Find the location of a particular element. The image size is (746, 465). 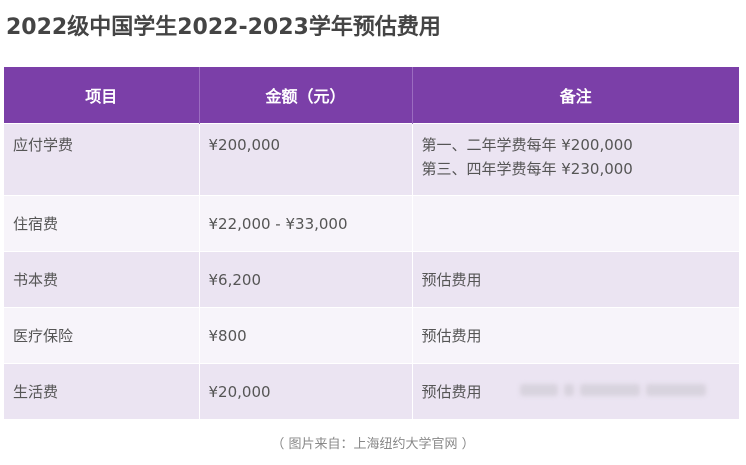

cell-notes: 第一、二年学费每年 ¥200,000 第三、四年学费每年 ¥230,000 is located at coordinates (575, 159).